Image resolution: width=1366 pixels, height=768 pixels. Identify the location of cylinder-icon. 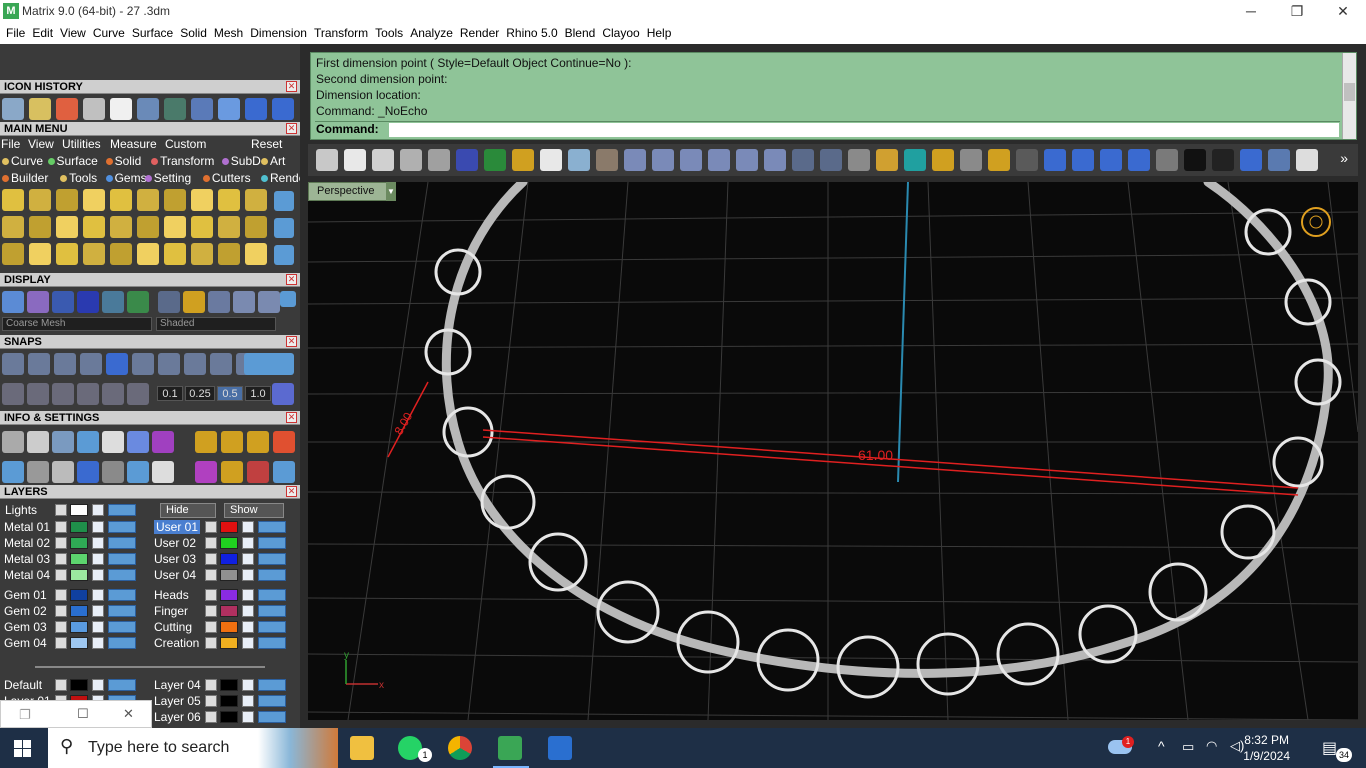
(88, 472).